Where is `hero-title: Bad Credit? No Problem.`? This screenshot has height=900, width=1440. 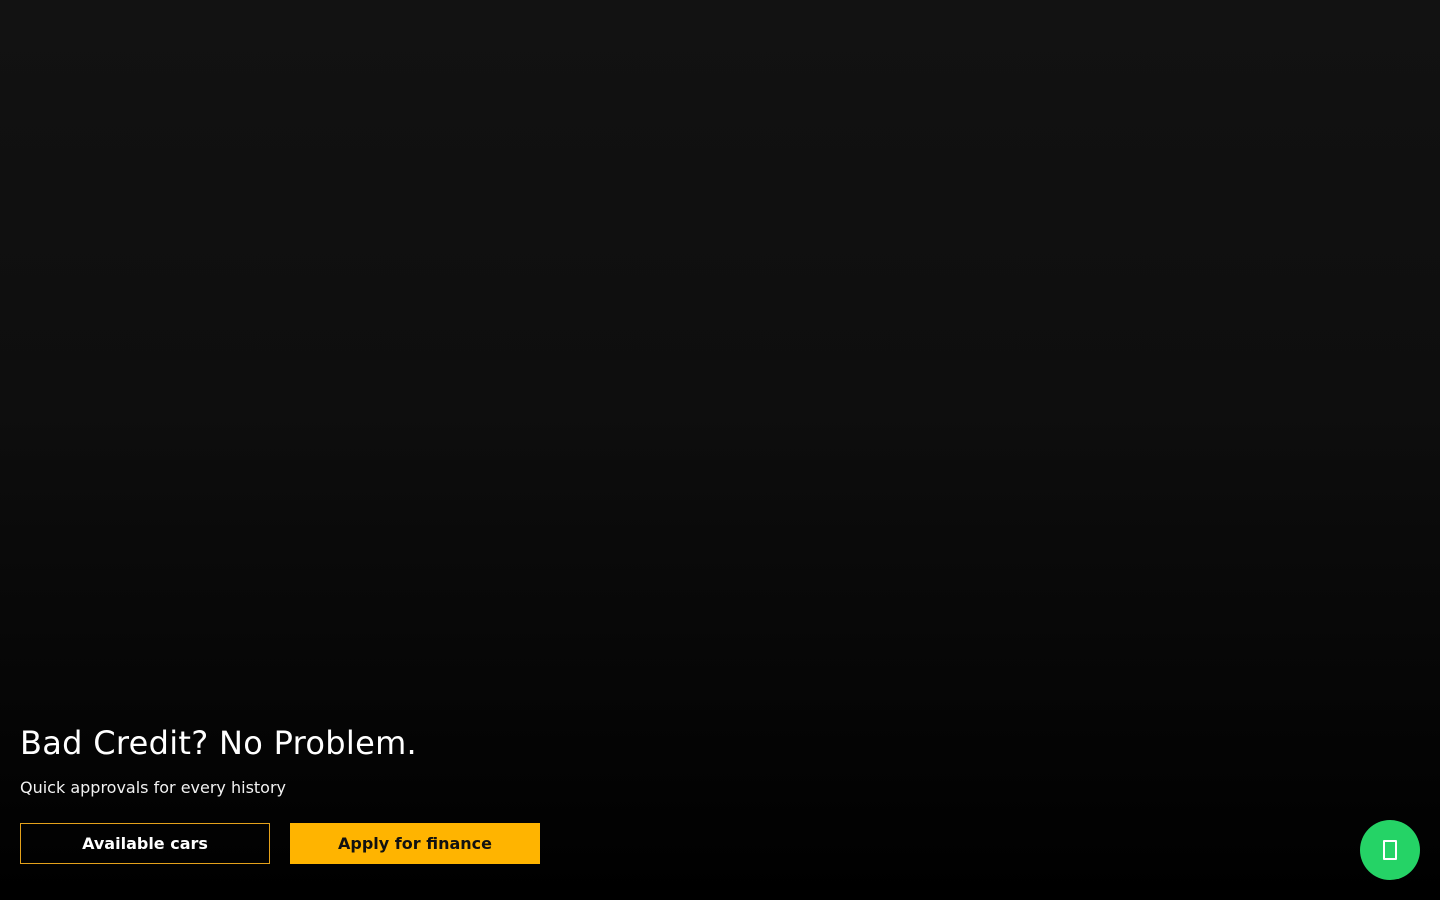
hero-title: Bad Credit? No Problem. is located at coordinates (219, 743).